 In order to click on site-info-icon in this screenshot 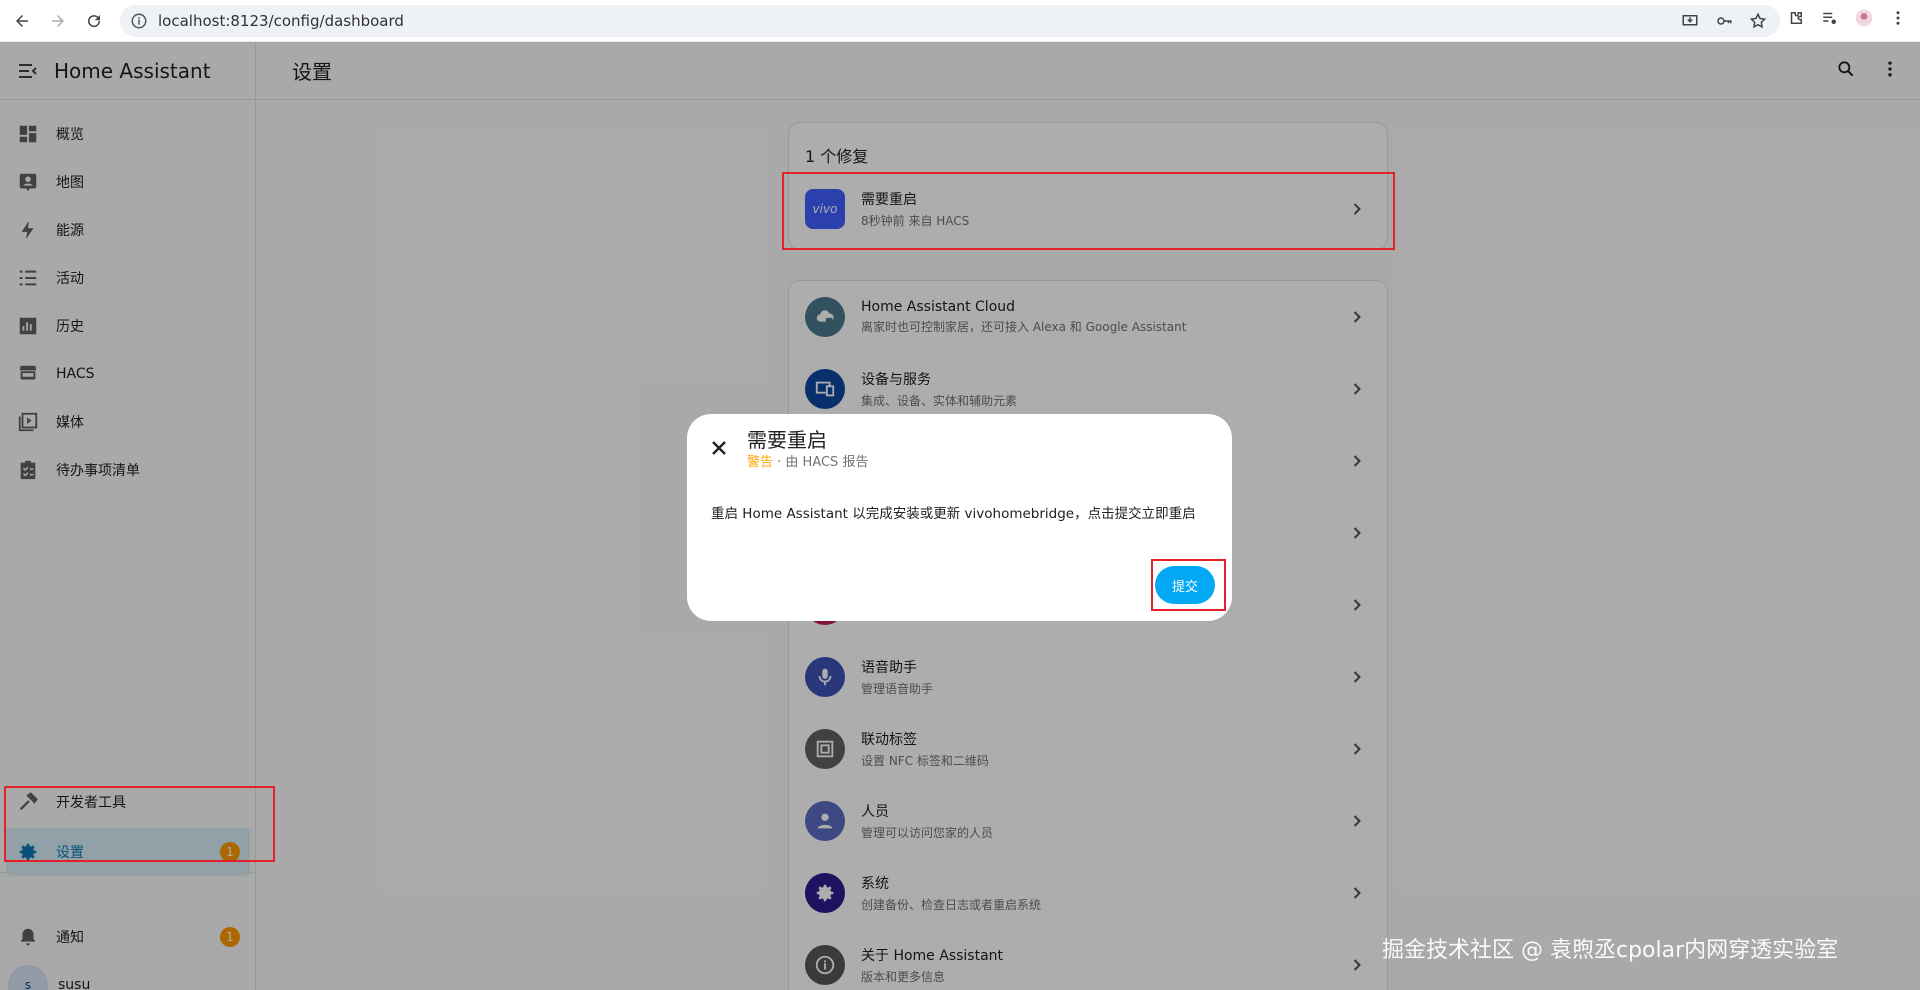, I will do `click(139, 21)`.